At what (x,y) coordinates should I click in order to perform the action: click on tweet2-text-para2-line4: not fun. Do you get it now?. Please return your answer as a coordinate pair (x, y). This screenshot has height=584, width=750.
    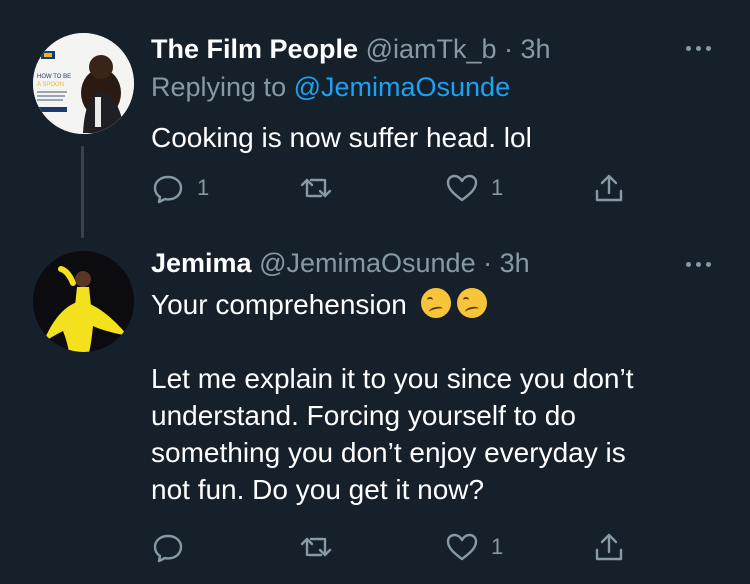
    Looking at the image, I should click on (318, 489).